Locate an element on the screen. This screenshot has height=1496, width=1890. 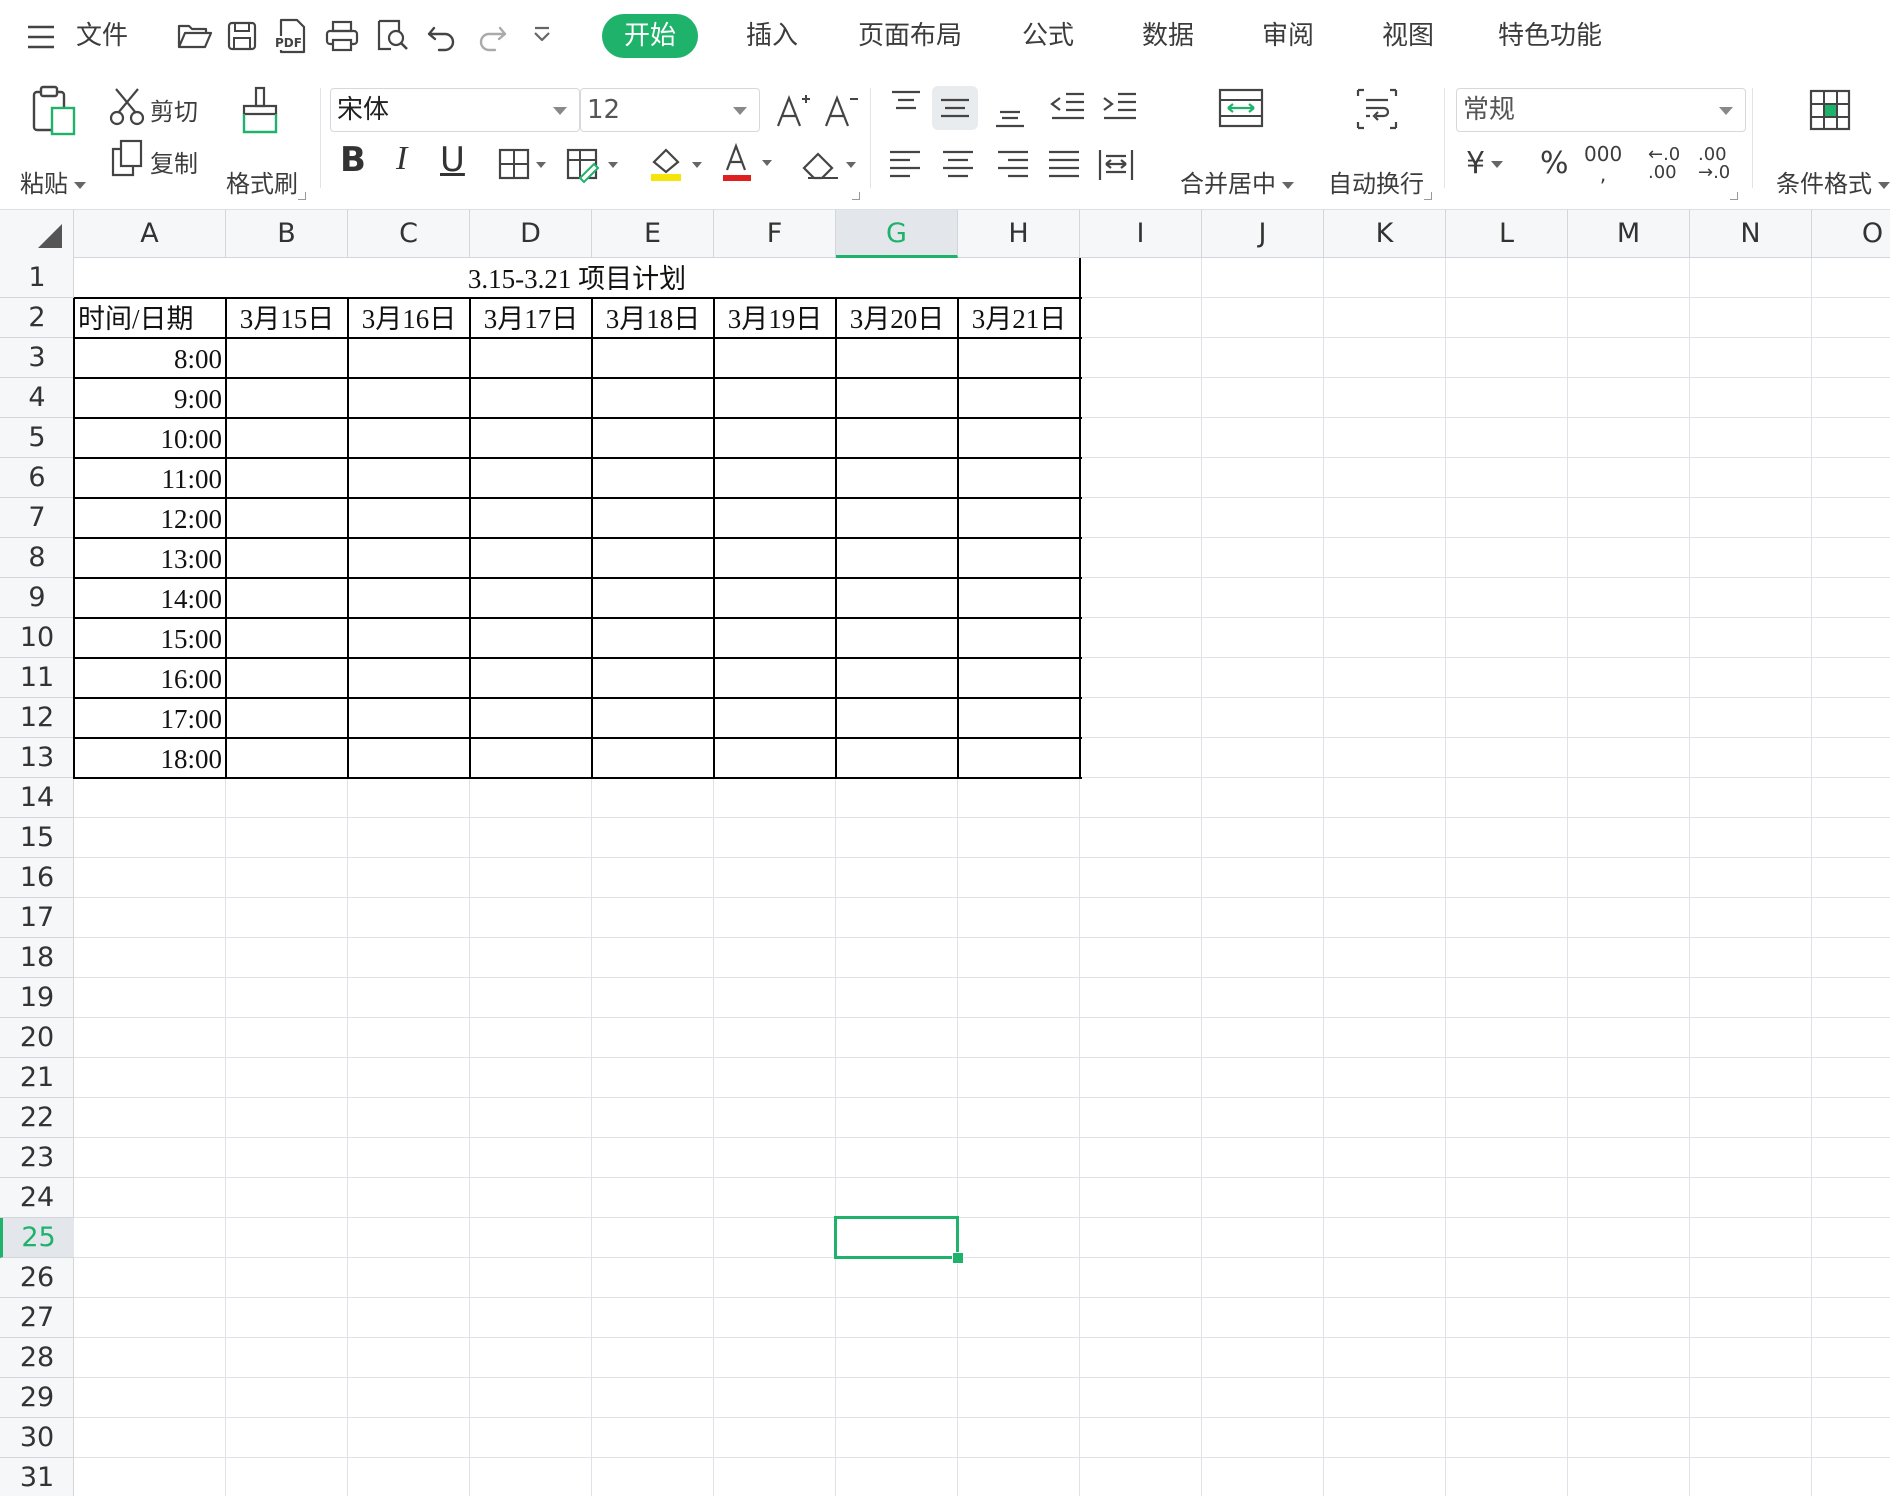
header-date-cell: 3月19日 is located at coordinates (775, 318).